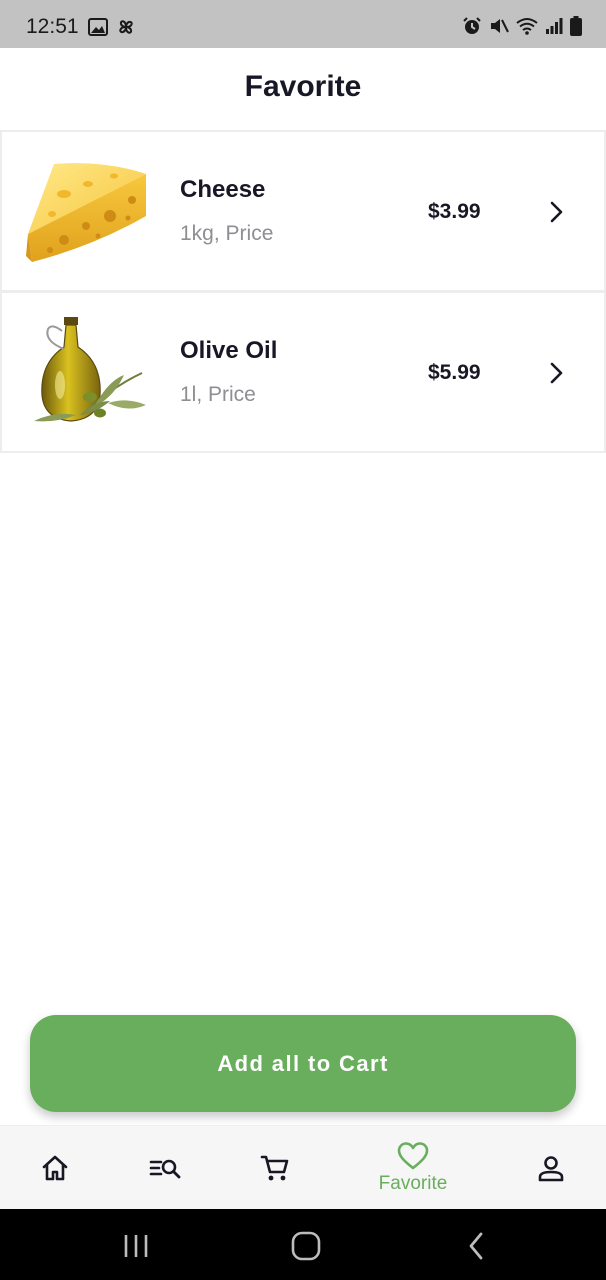 The width and height of the screenshot is (606, 1280). Describe the element at coordinates (554, 26) in the screenshot. I see `signal-icon` at that location.